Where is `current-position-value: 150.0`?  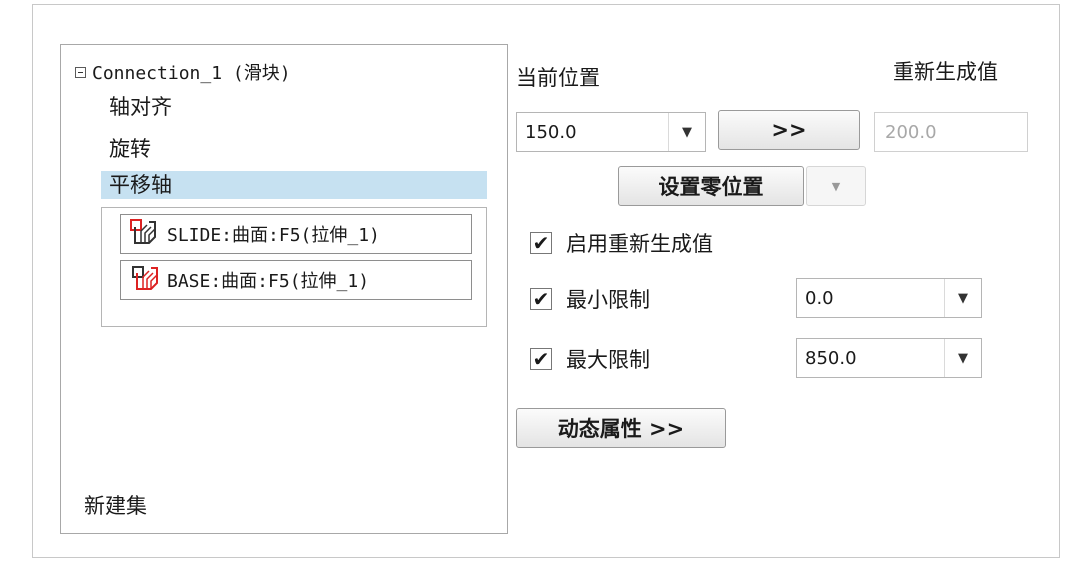
current-position-value: 150.0 is located at coordinates (592, 132).